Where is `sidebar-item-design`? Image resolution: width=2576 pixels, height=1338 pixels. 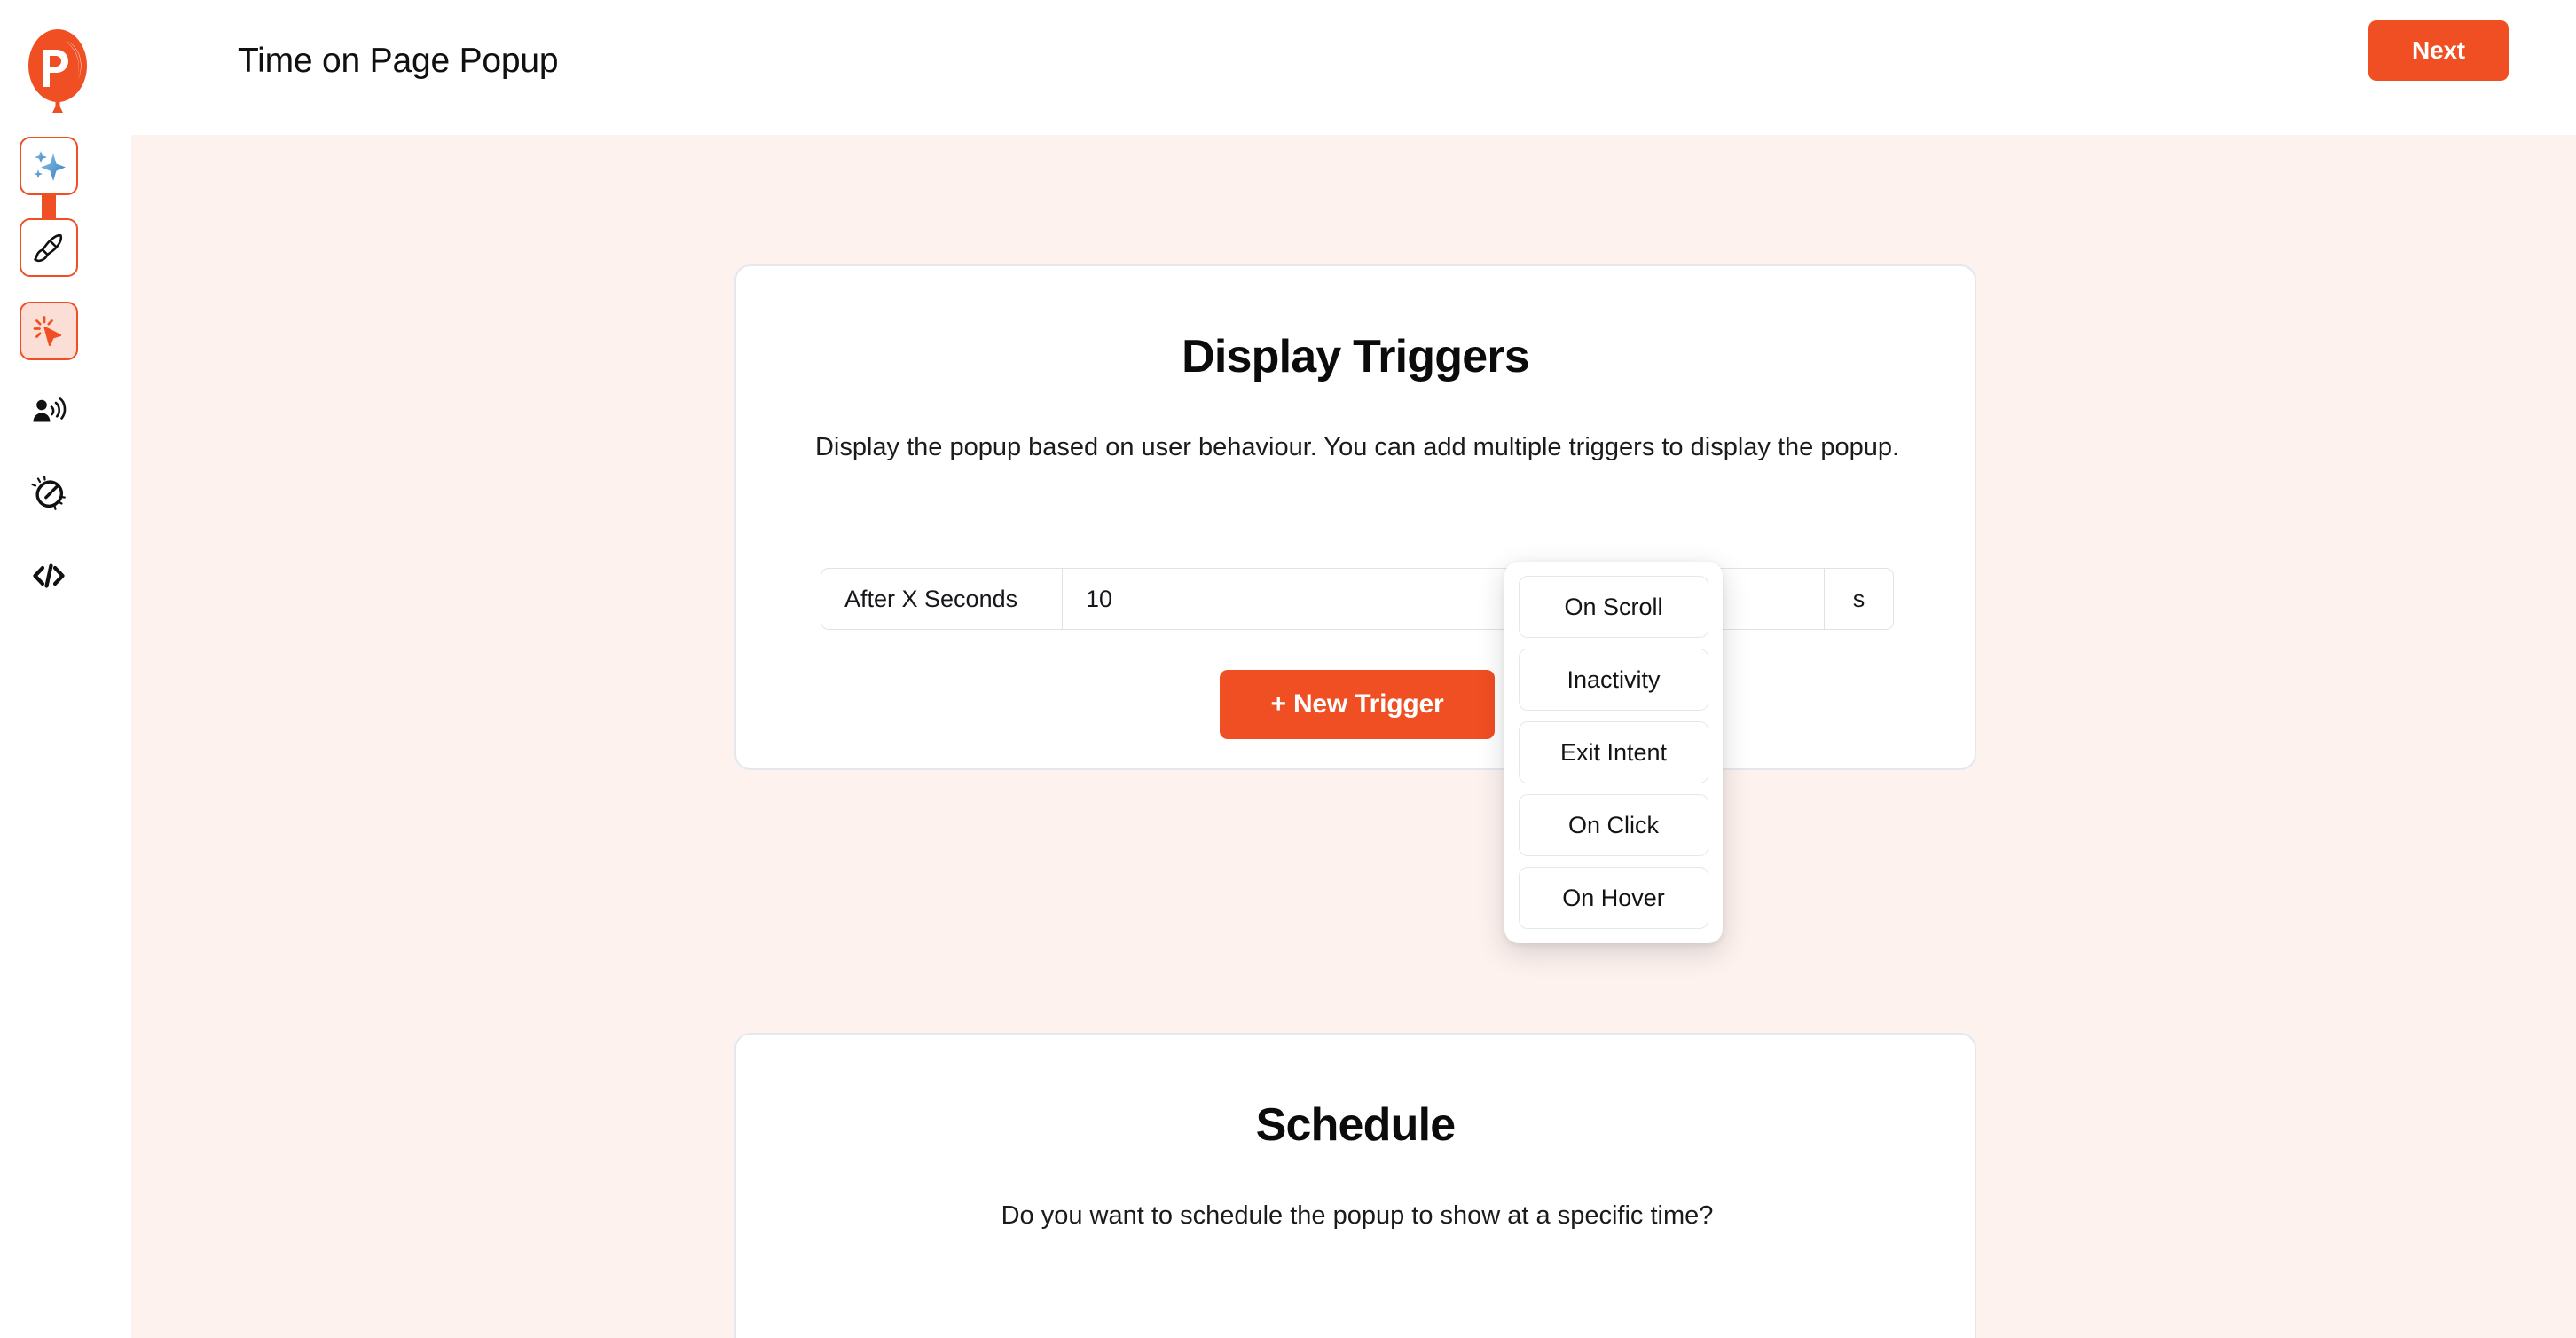
sidebar-item-design is located at coordinates (49, 247).